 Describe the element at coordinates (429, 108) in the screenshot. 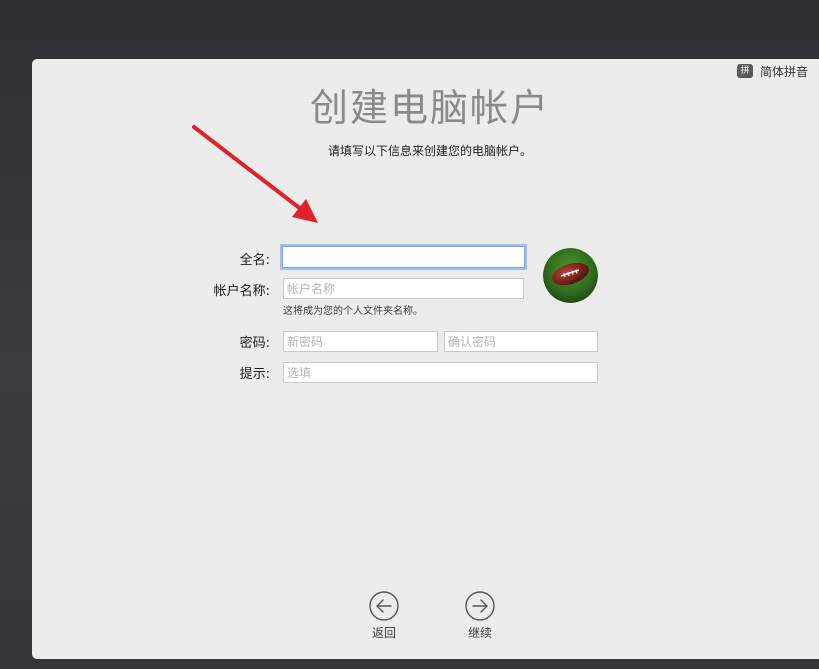

I see `page-title: 创建电脑帐户` at that location.